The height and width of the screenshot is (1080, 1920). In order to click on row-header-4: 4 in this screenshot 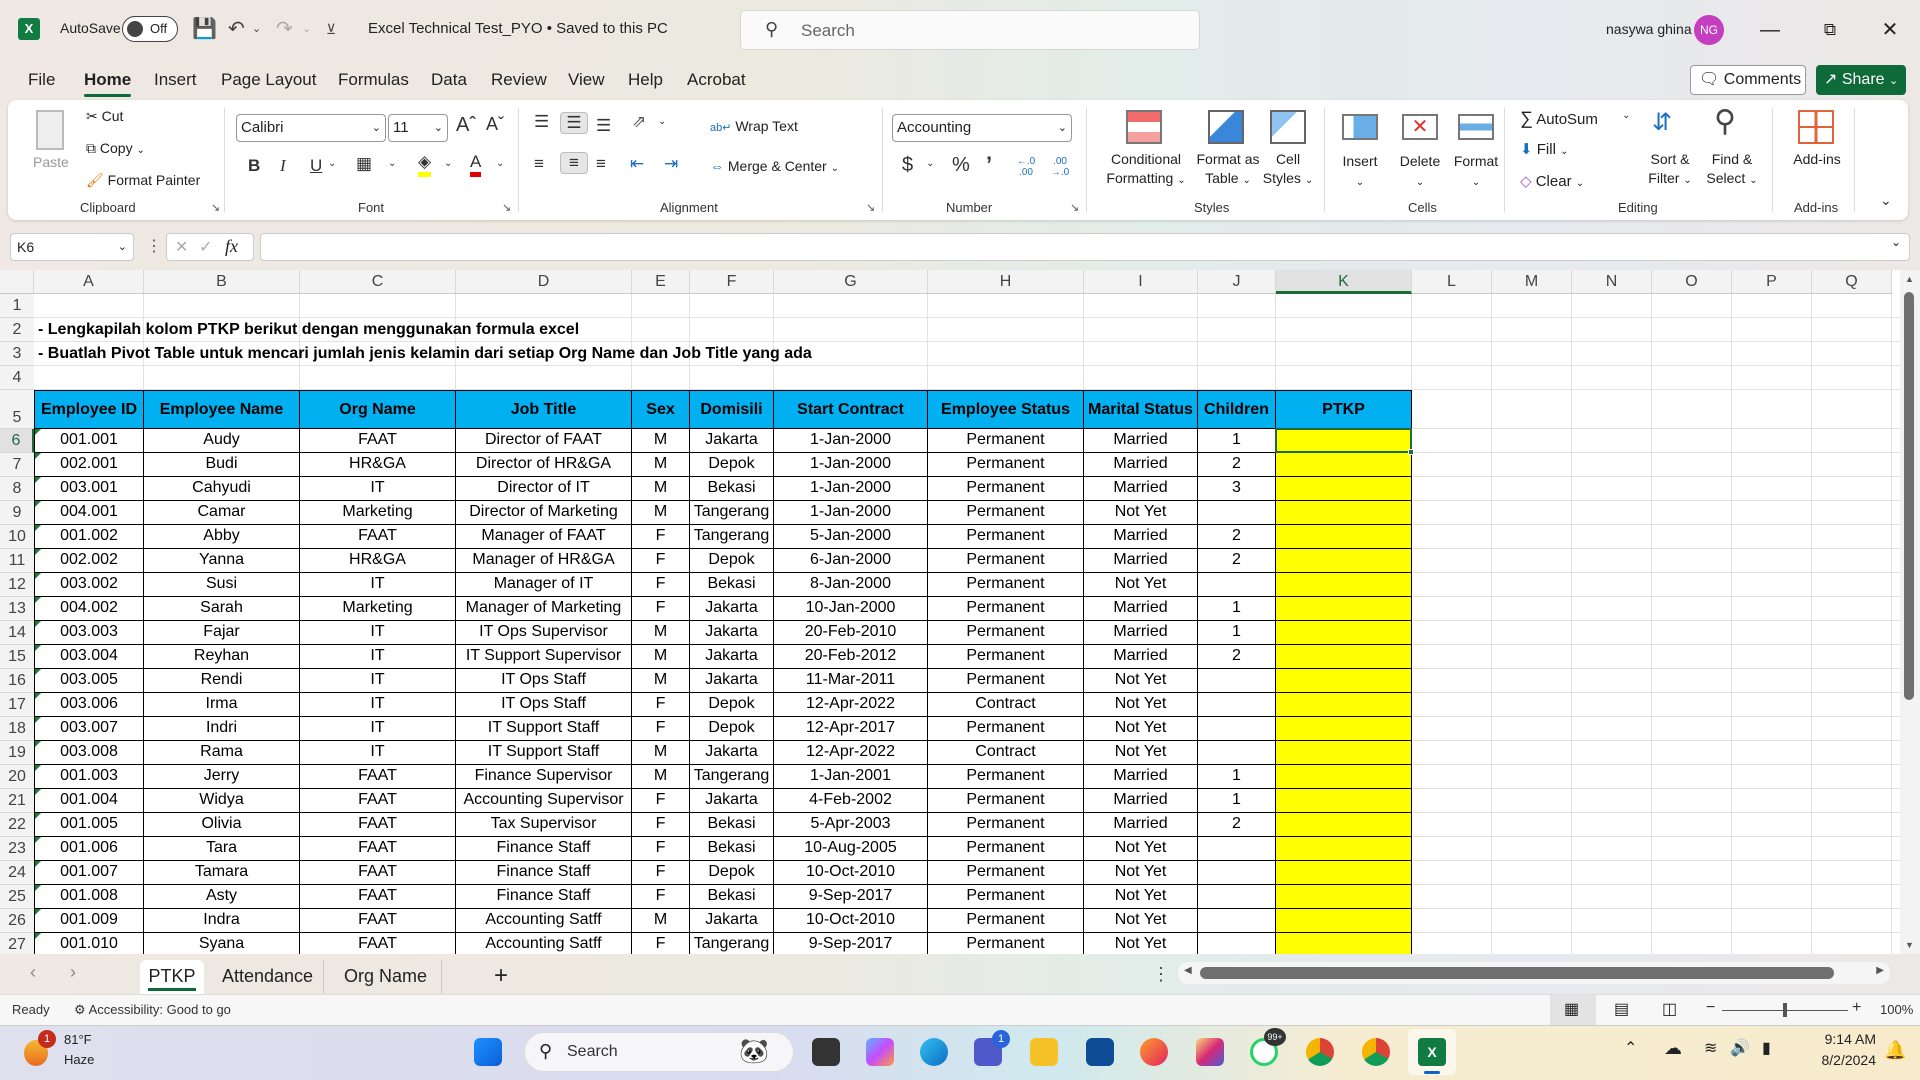, I will do `click(17, 378)`.